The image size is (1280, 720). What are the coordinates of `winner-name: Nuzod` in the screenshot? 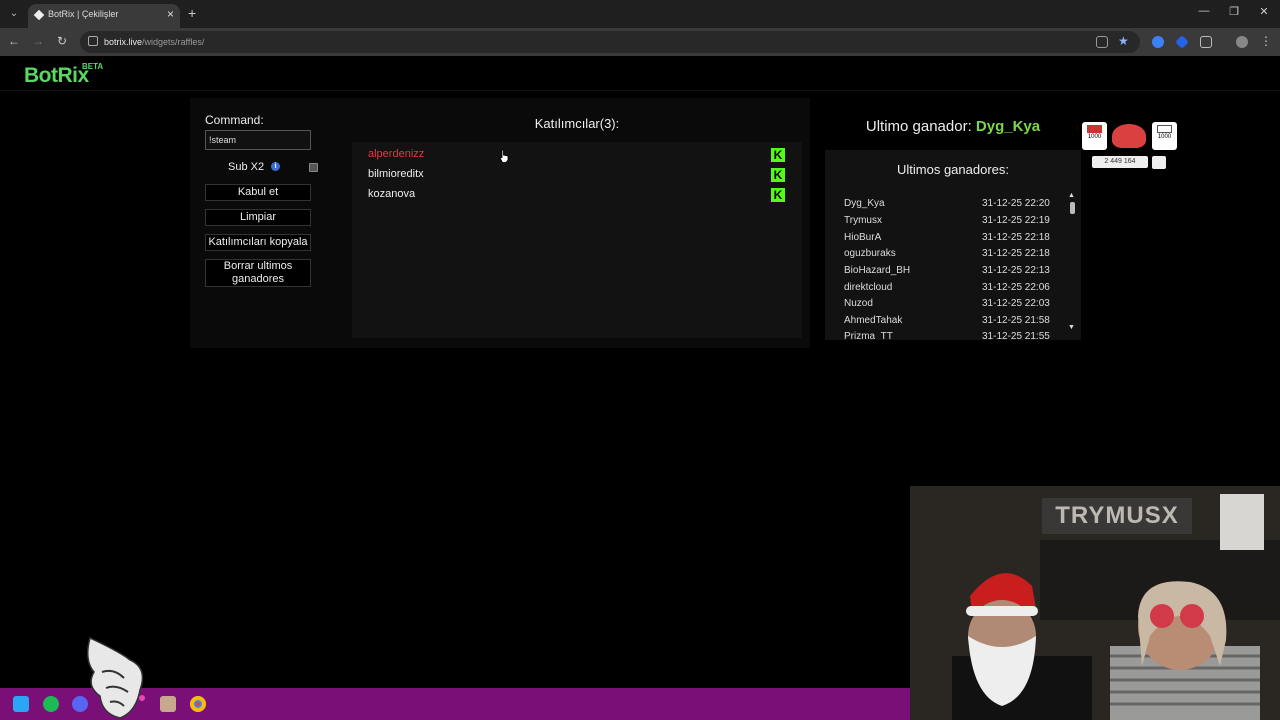 It's located at (858, 303).